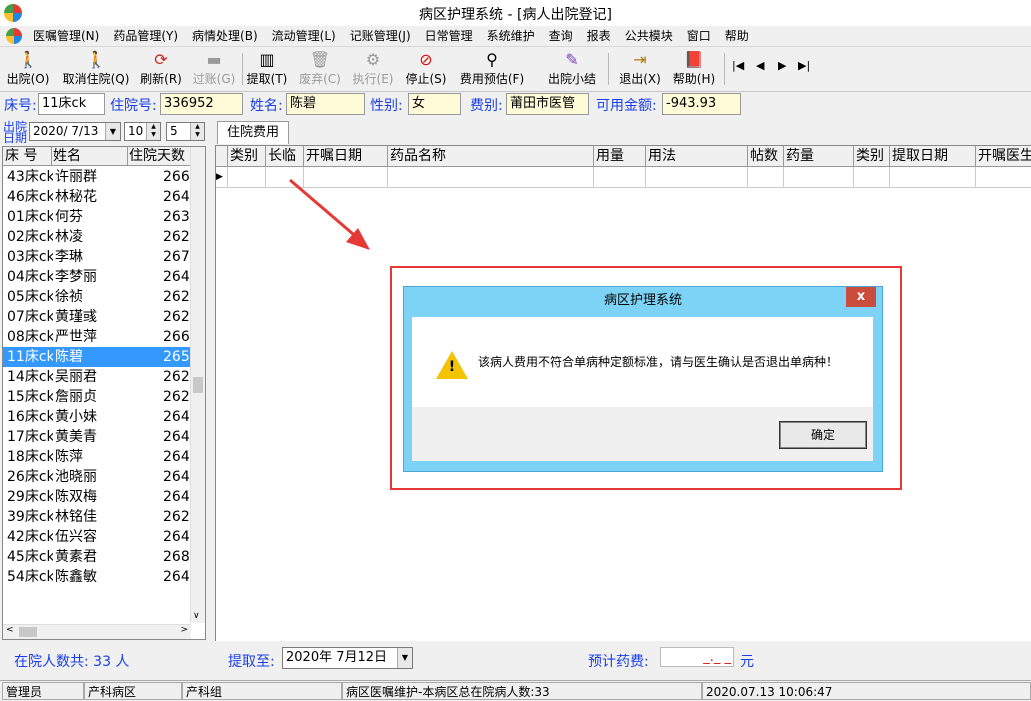 This screenshot has width=1031, height=701. Describe the element at coordinates (97, 337) in the screenshot. I see `list-item: 08床ck 严世萍 266` at that location.